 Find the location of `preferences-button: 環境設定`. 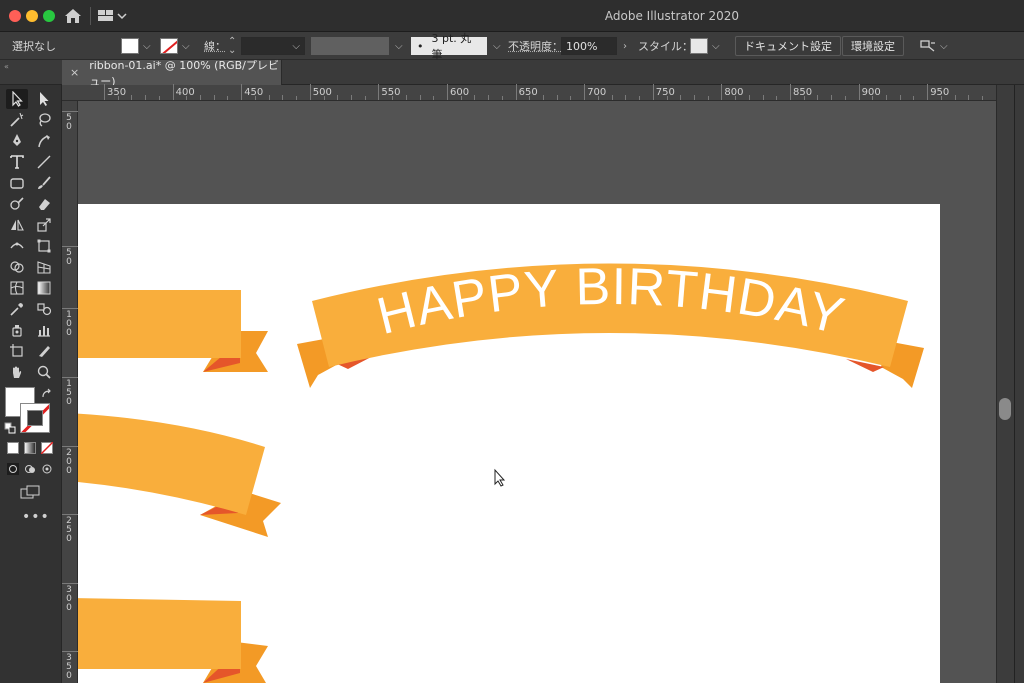

preferences-button: 環境設定 is located at coordinates (873, 46).